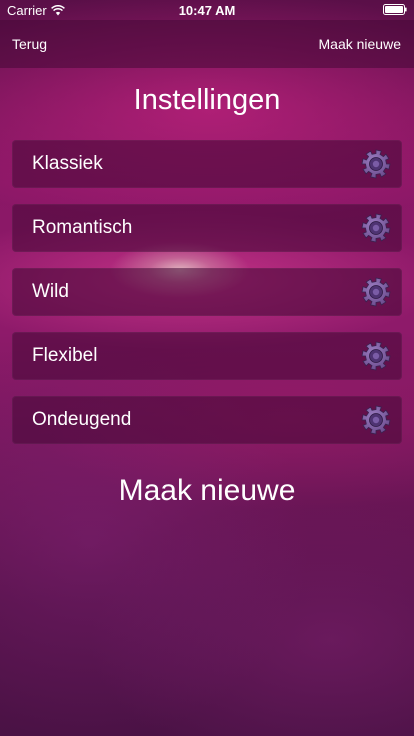 Image resolution: width=414 pixels, height=736 pixels. What do you see at coordinates (207, 420) in the screenshot?
I see `list-item-ondeugend: Ondeugend` at bounding box center [207, 420].